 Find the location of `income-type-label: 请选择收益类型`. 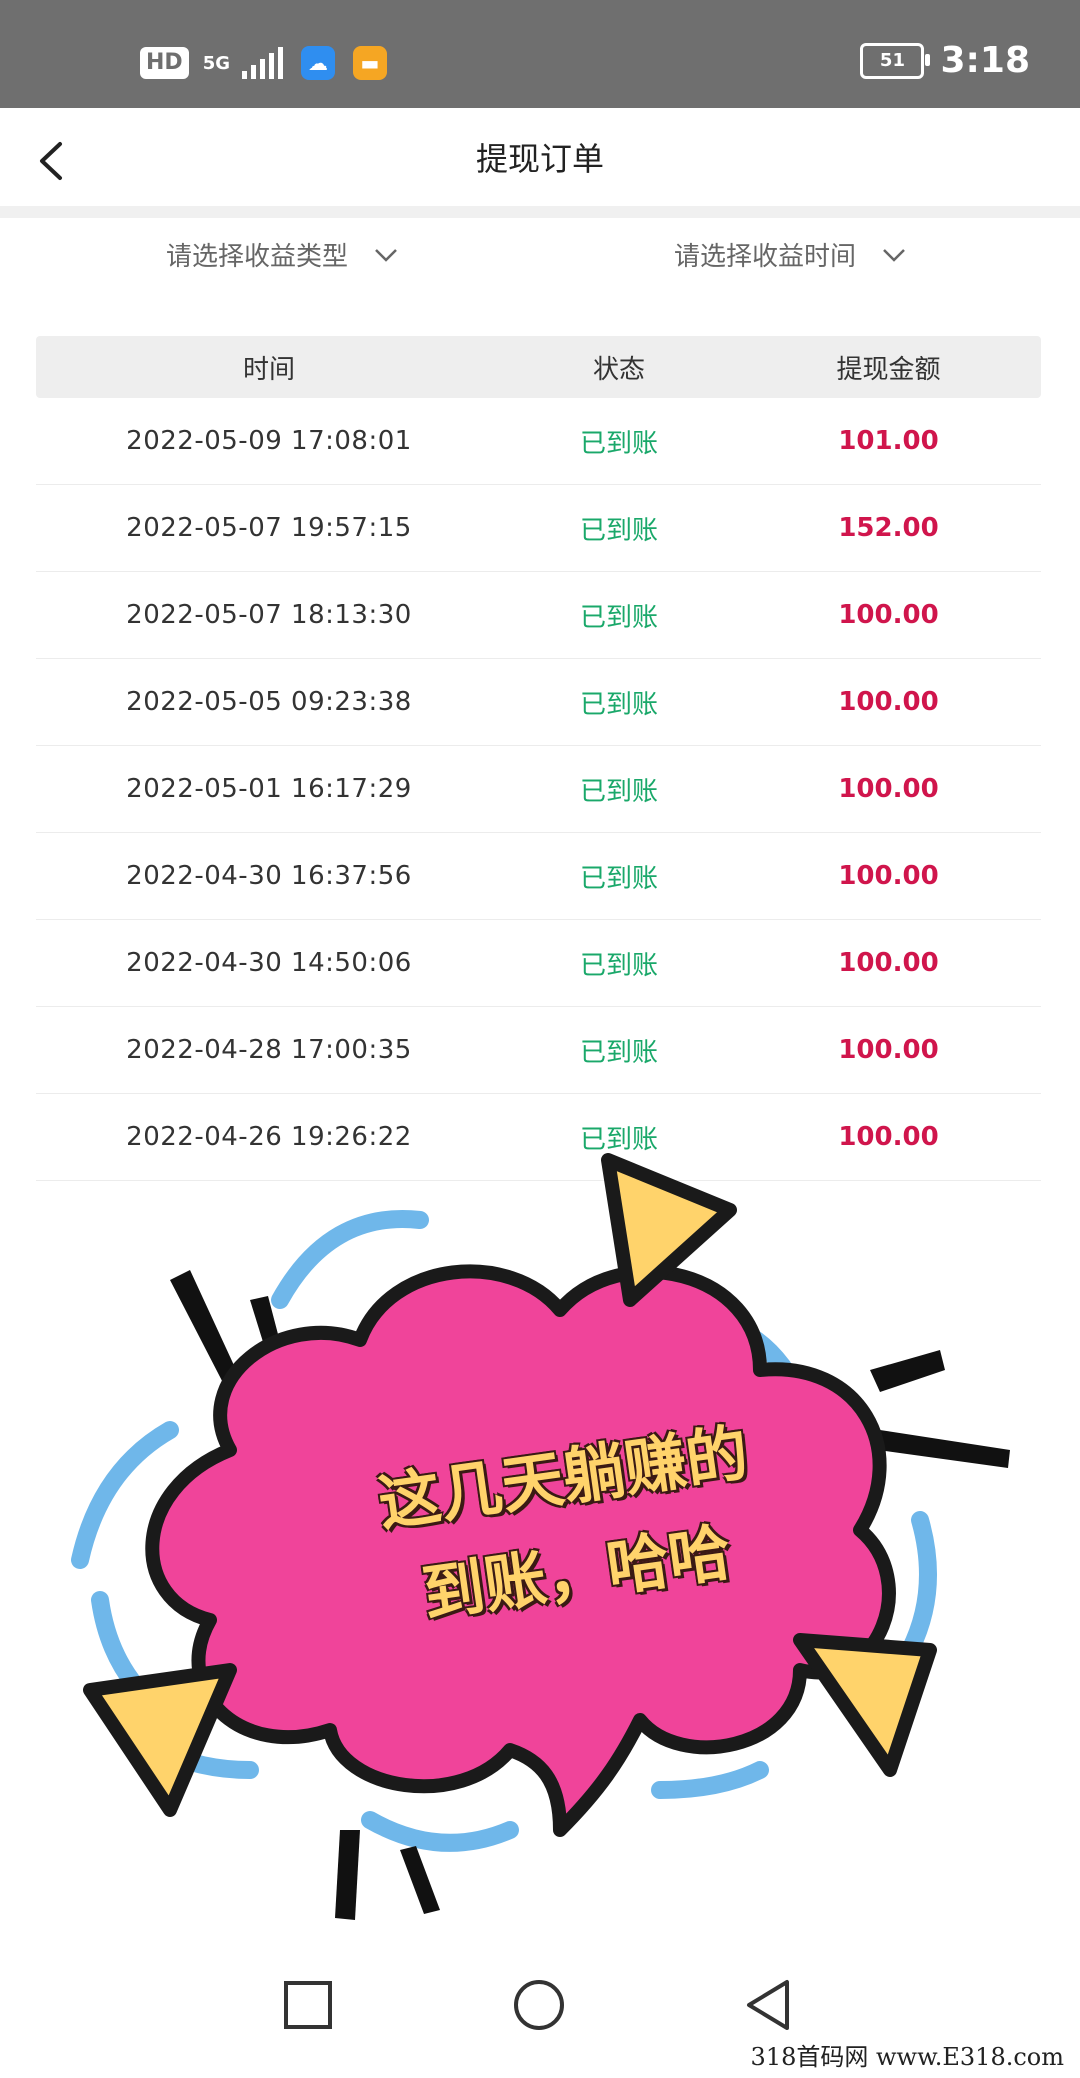

income-type-label: 请选择收益类型 is located at coordinates (257, 257).